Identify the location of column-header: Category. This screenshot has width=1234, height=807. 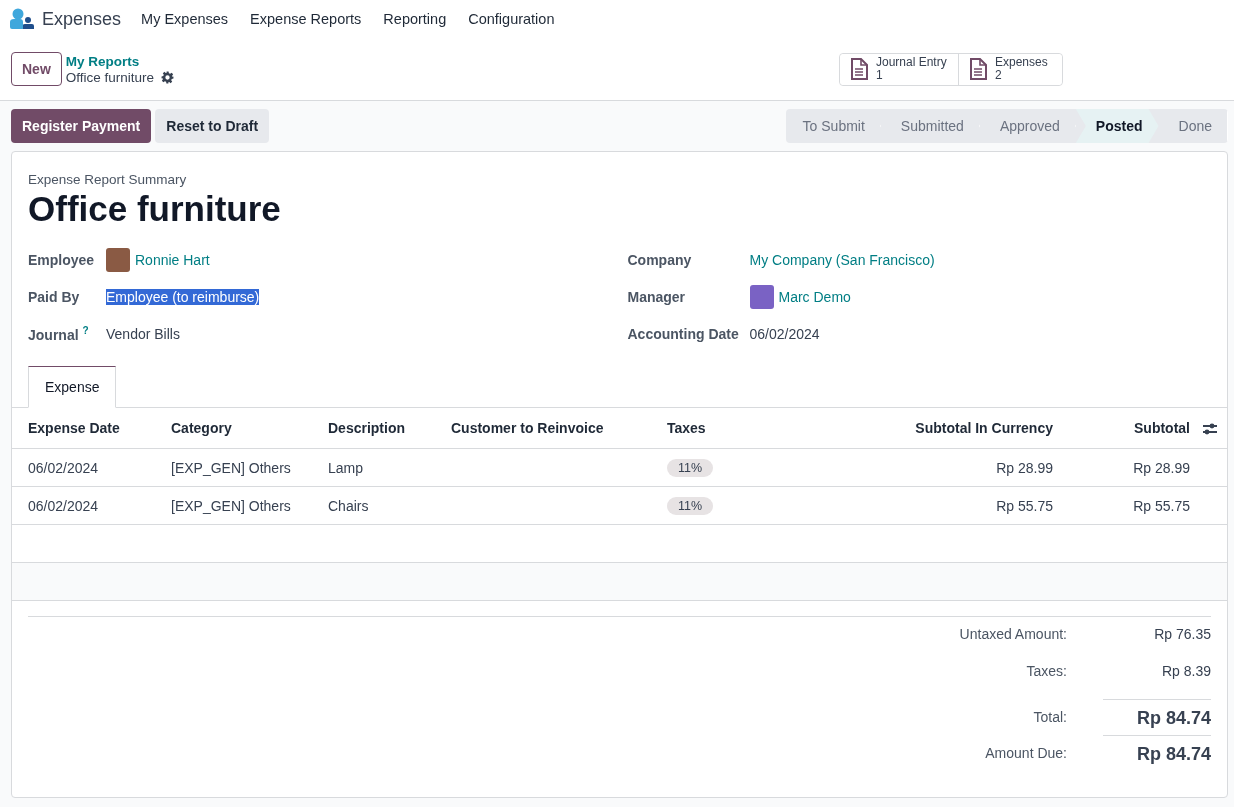
(201, 428).